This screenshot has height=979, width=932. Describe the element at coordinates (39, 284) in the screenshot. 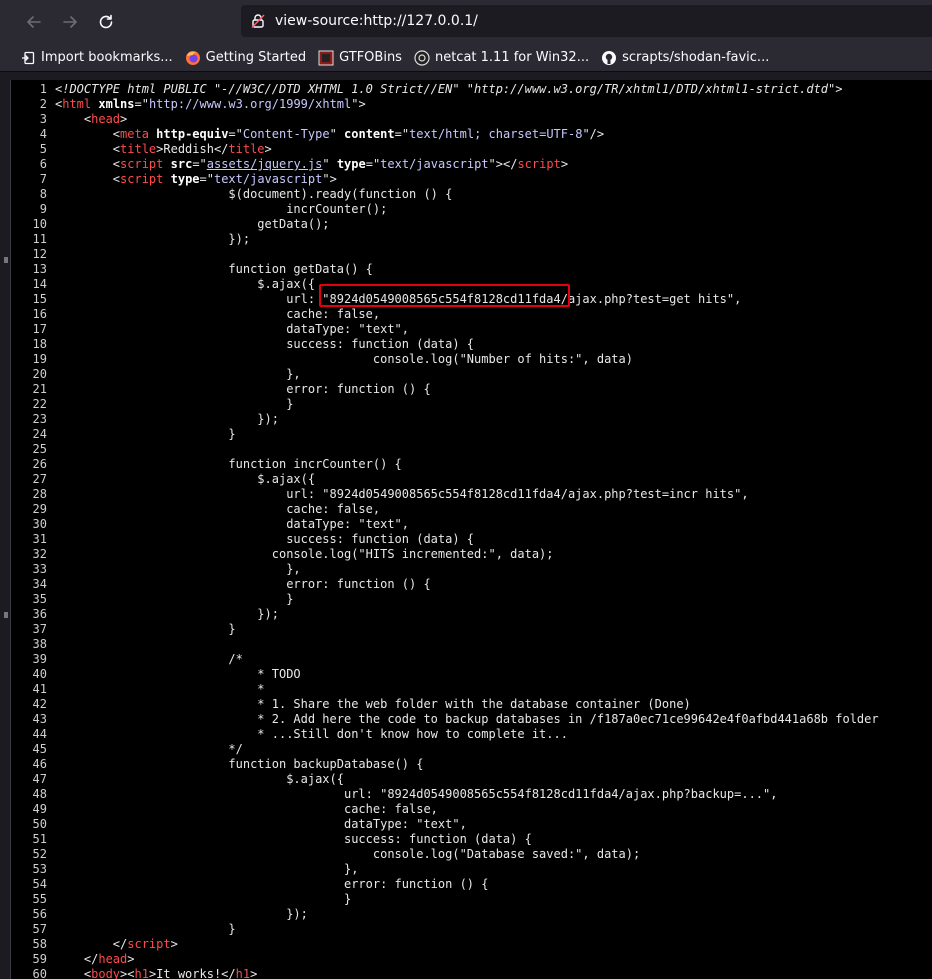

I see `line-number: 14` at that location.